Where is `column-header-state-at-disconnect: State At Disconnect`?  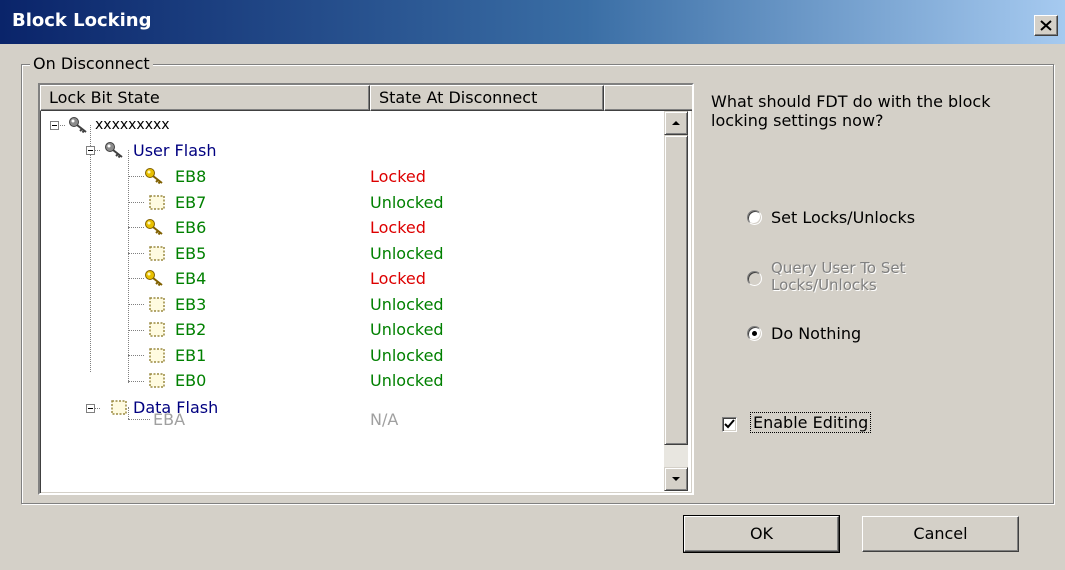 column-header-state-at-disconnect: State At Disconnect is located at coordinates (487, 98).